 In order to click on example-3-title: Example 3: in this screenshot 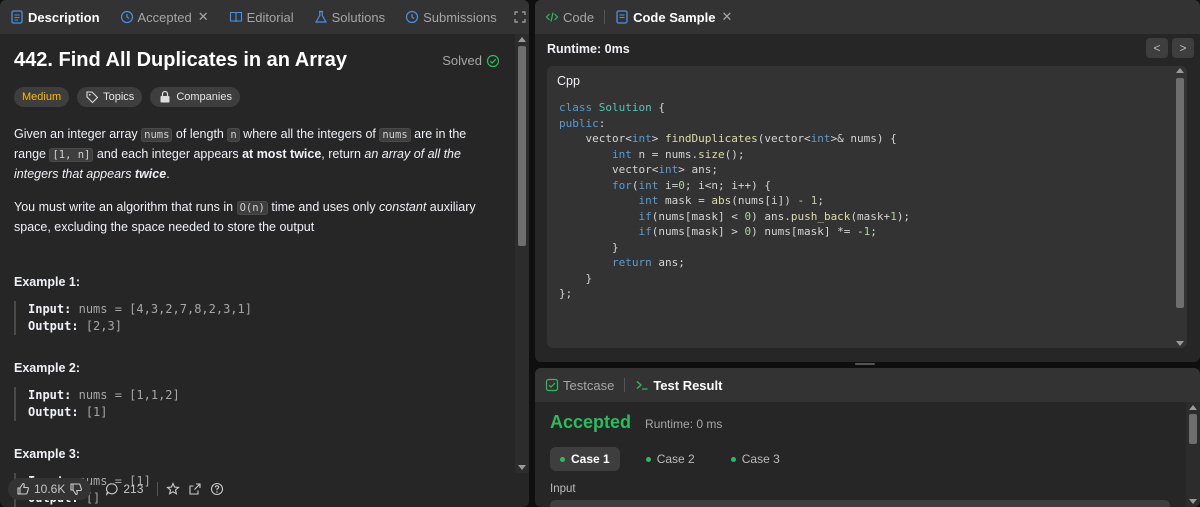, I will do `click(47, 454)`.